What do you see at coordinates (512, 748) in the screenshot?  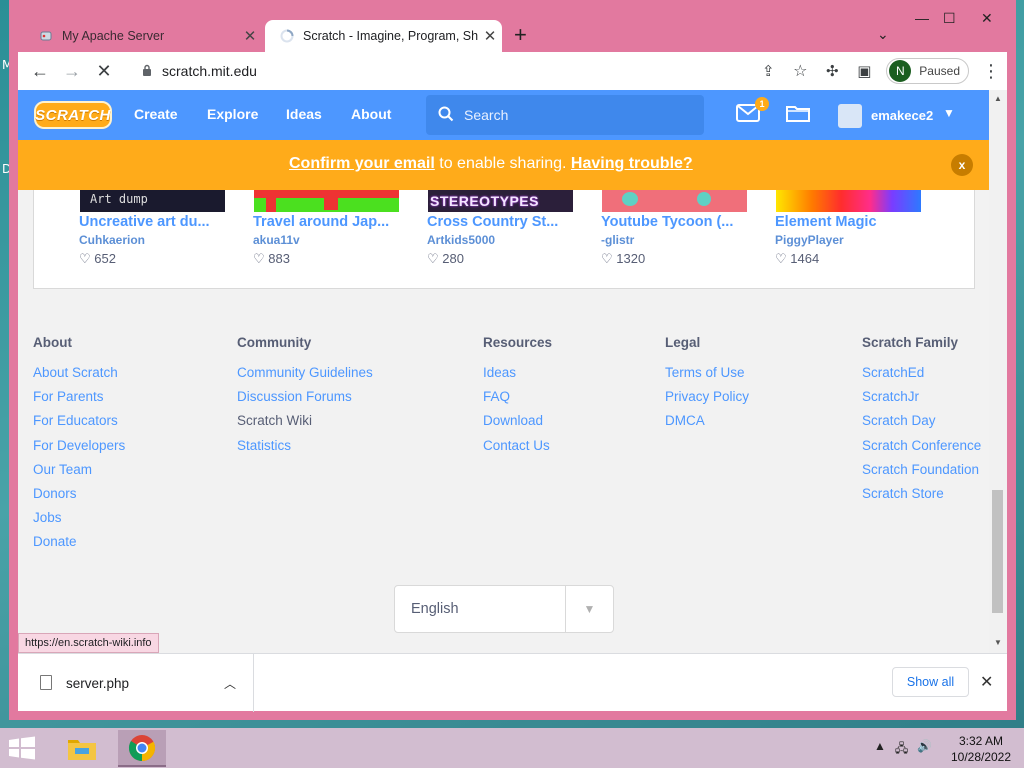 I see `windows-taskbar: ▲ 🖧 🔊 3:32 AM 10/28/2022` at bounding box center [512, 748].